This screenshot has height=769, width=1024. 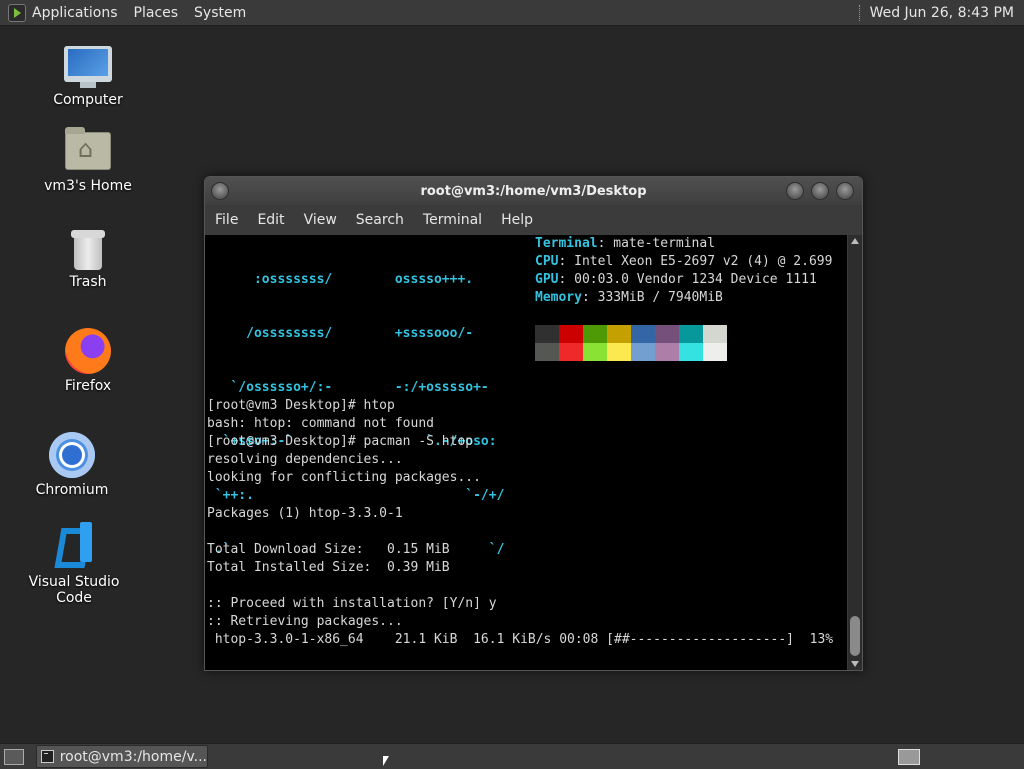 I want to click on show-desktop-icon, so click(x=14, y=756).